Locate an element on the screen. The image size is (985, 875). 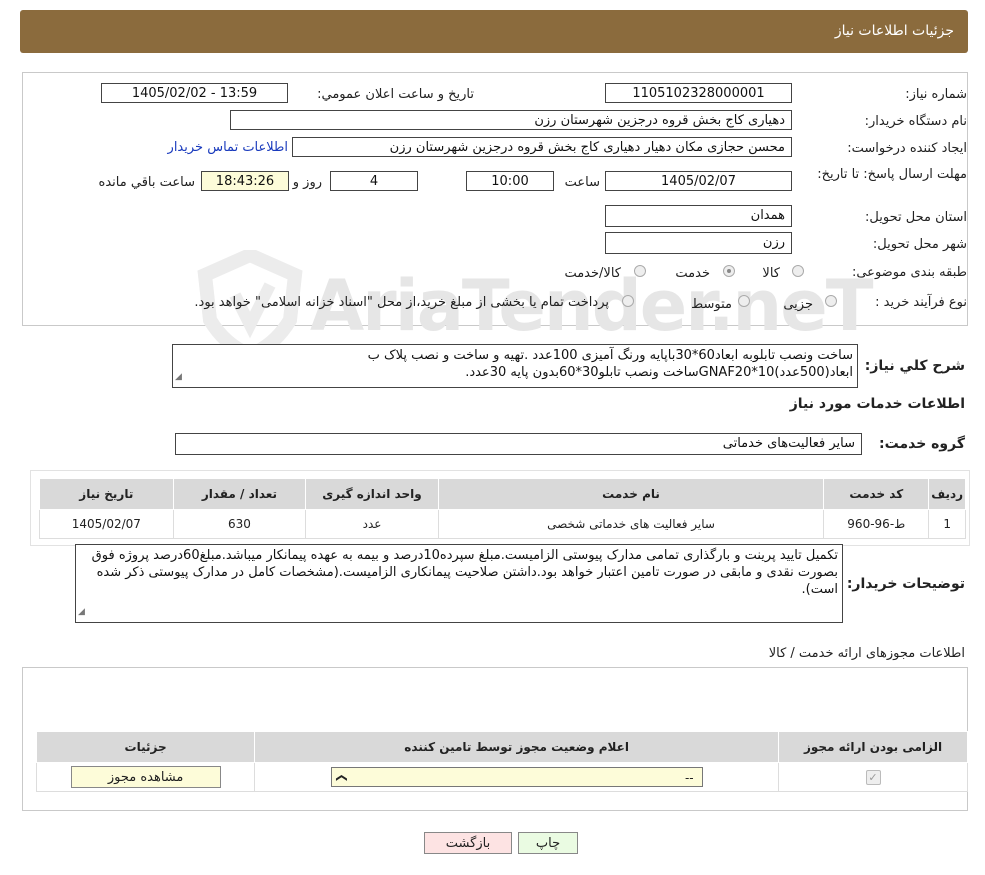
process-medium-label: متوسط is located at coordinates (711, 304).